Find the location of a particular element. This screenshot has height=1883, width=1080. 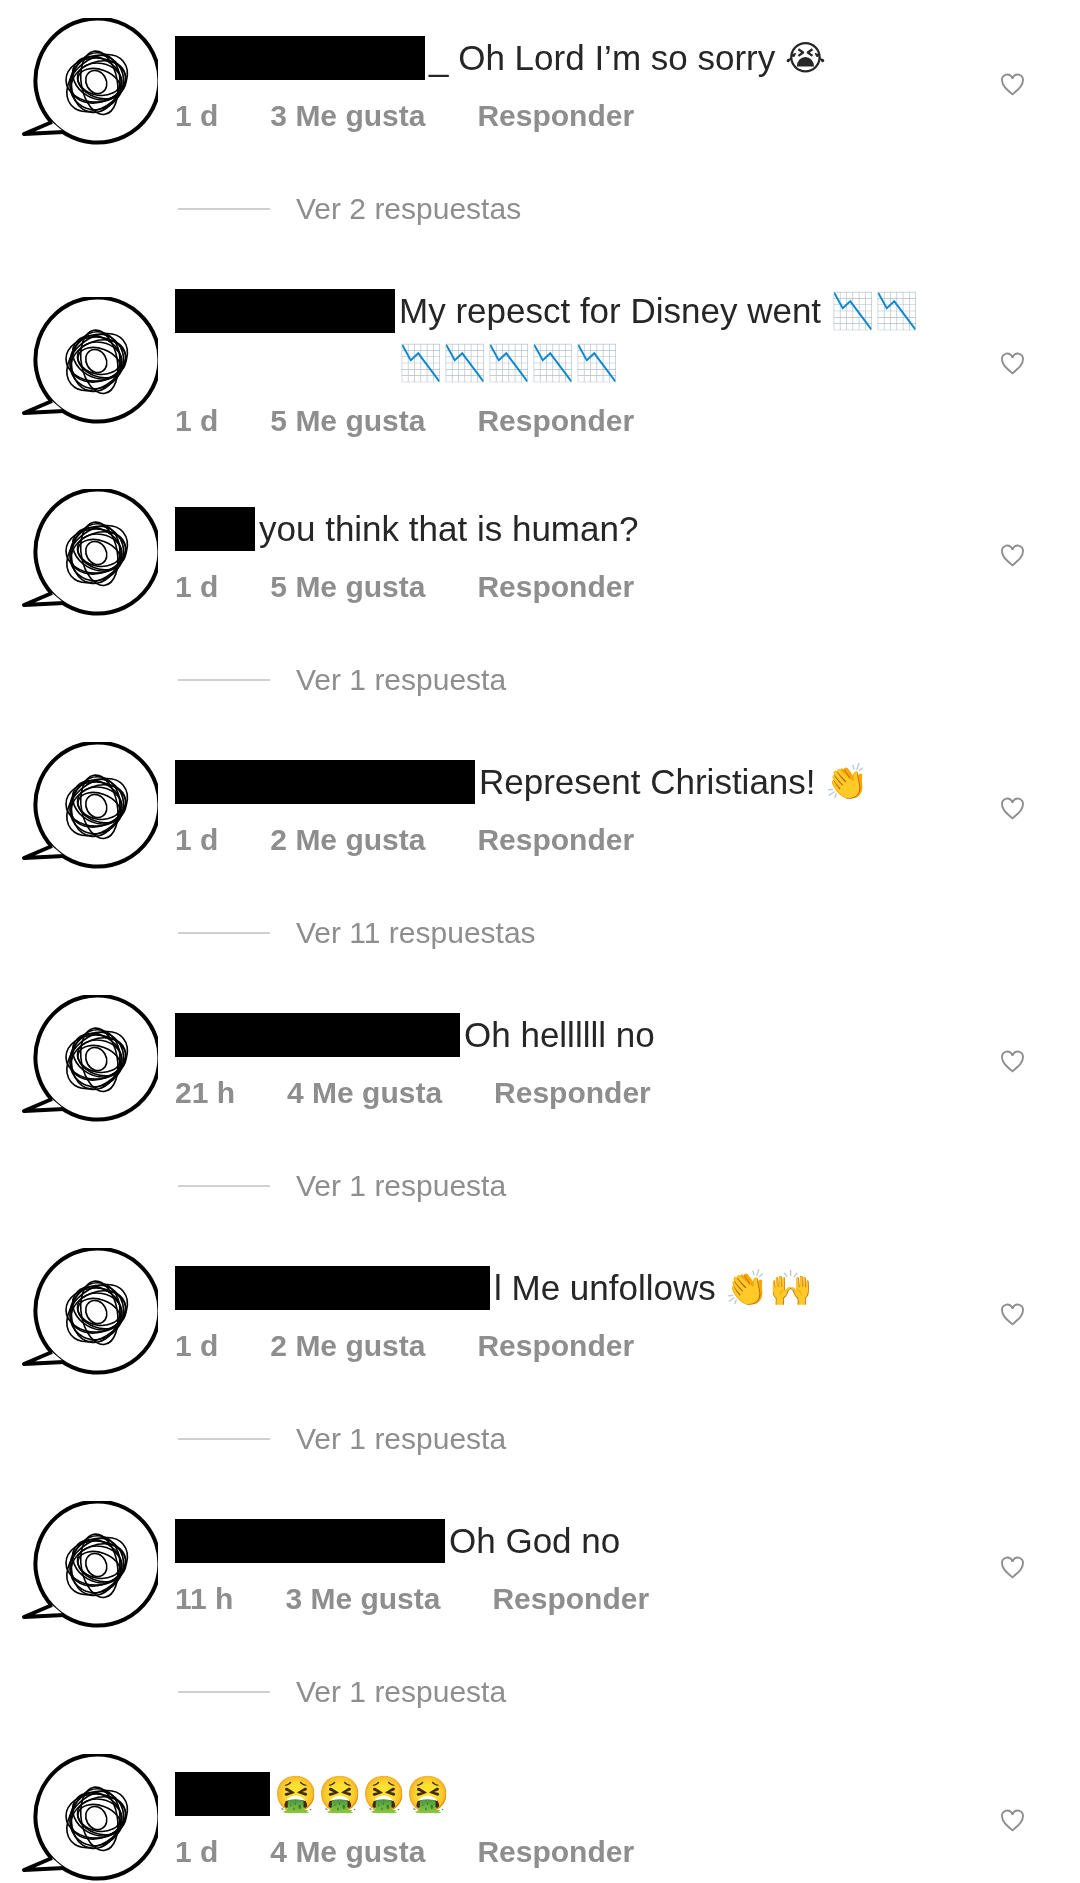

comment-text: My repesct for Disney went 📉📉📉📉📉📉📉 is located at coordinates (659, 337).